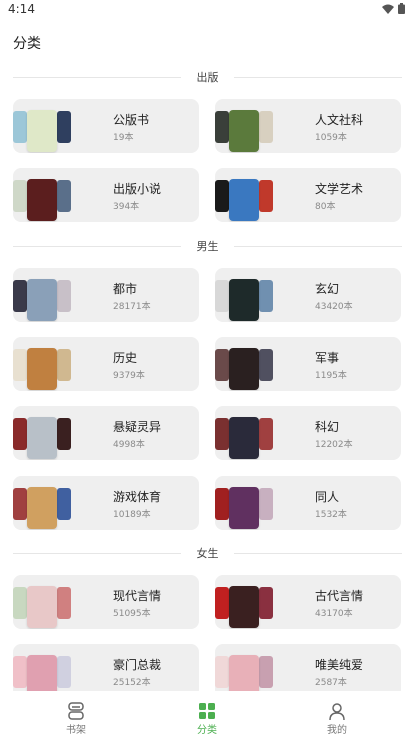 Image resolution: width=415 pixels, height=739 pixels. Describe the element at coordinates (123, 138) in the screenshot. I see `category-count: 19本` at that location.